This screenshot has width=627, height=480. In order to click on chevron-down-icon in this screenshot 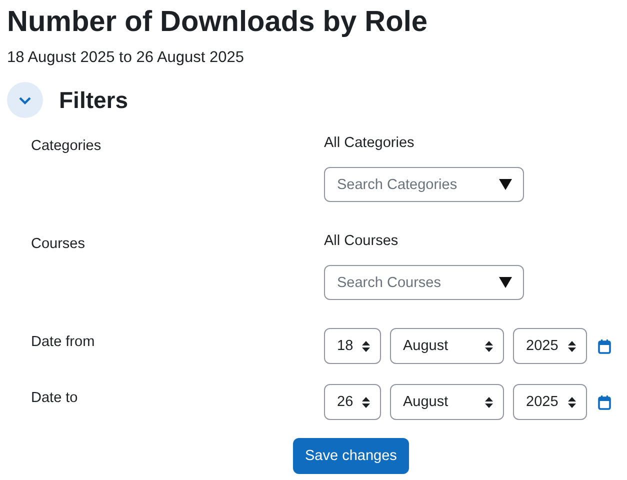, I will do `click(25, 100)`.